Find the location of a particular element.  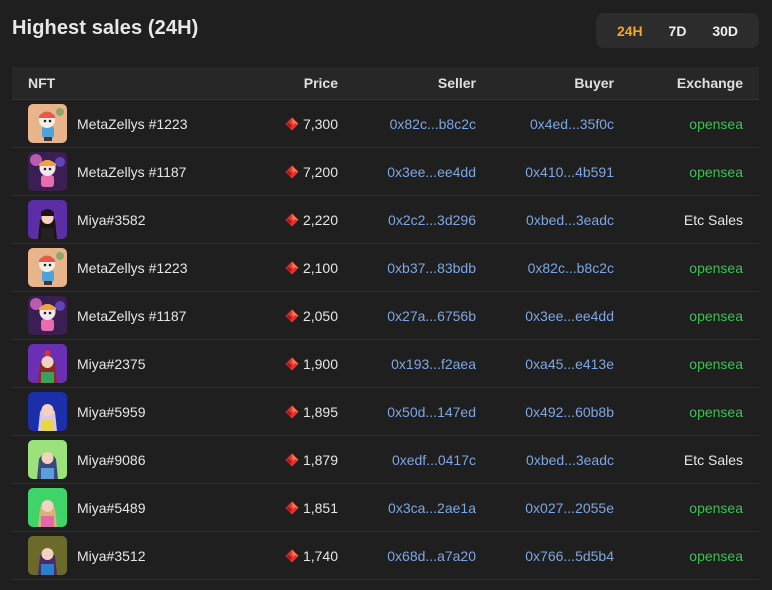

seller-address: 0x50d...147ed is located at coordinates (431, 412).